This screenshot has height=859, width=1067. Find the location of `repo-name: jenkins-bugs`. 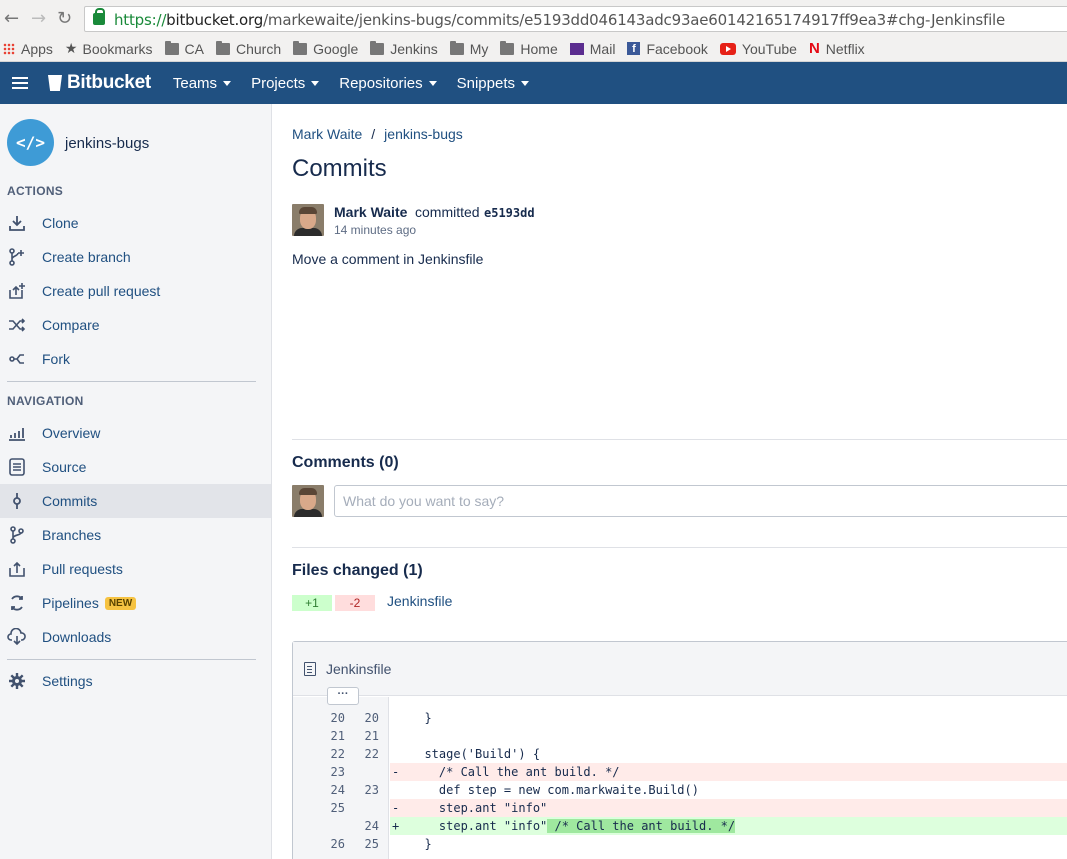

repo-name: jenkins-bugs is located at coordinates (107, 143).